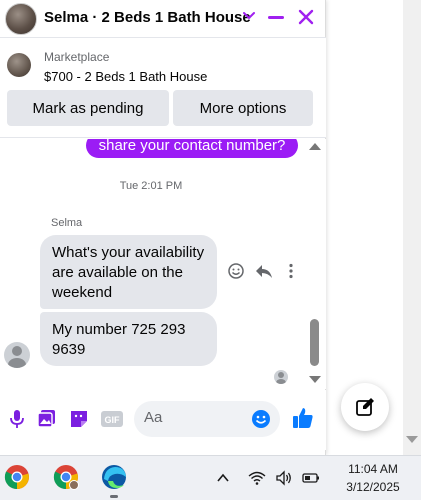 This screenshot has width=421, height=500. Describe the element at coordinates (315, 379) in the screenshot. I see `scroll-down-arrow` at that location.